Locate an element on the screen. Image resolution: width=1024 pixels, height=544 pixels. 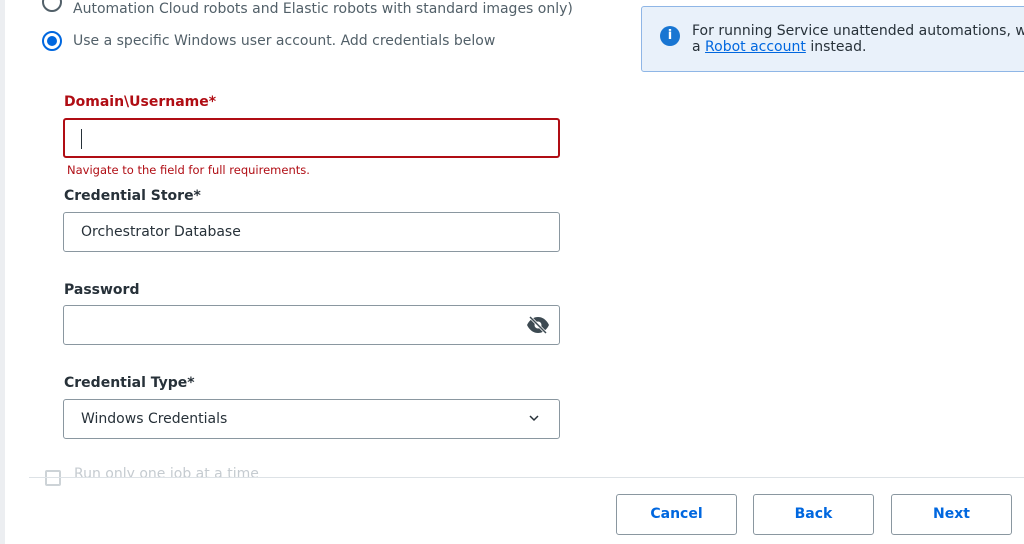
robot-account-link: Robot account is located at coordinates (755, 47).